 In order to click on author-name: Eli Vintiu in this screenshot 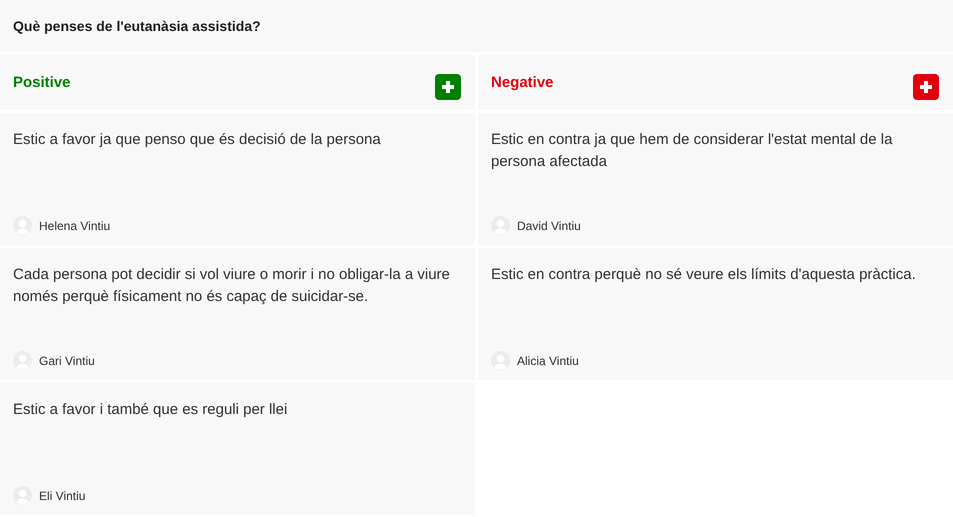, I will do `click(62, 495)`.